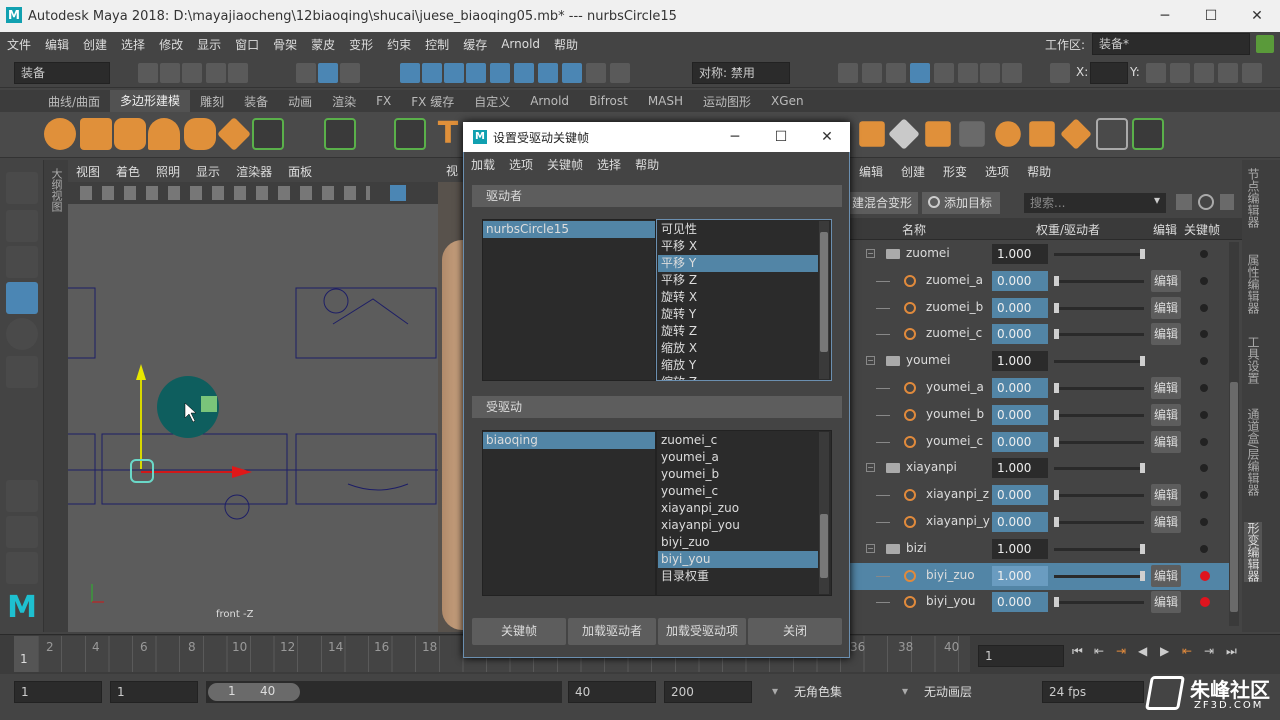 The height and width of the screenshot is (720, 1280). I want to click on mirror-icon, so click(1076, 134).